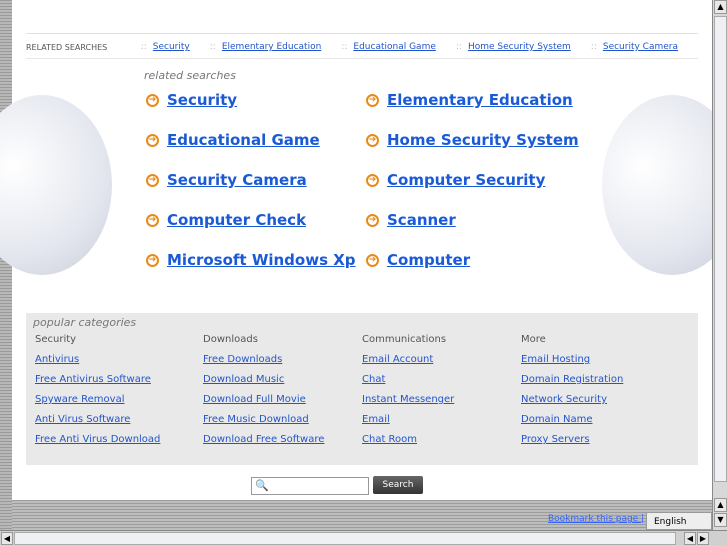 The image size is (727, 545). I want to click on category-link: Chat, so click(408, 384).